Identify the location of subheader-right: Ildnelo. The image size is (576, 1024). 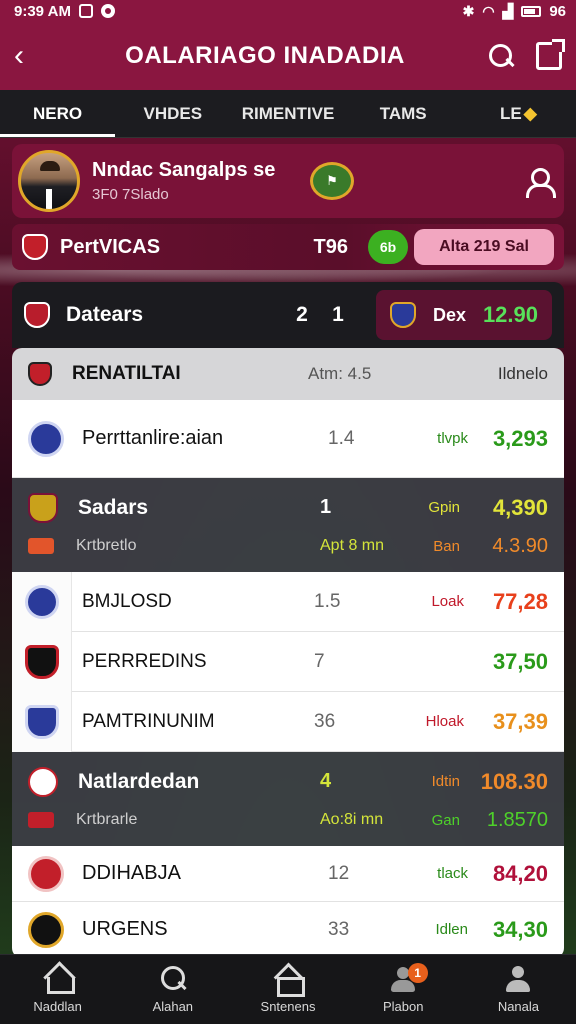
(522, 373).